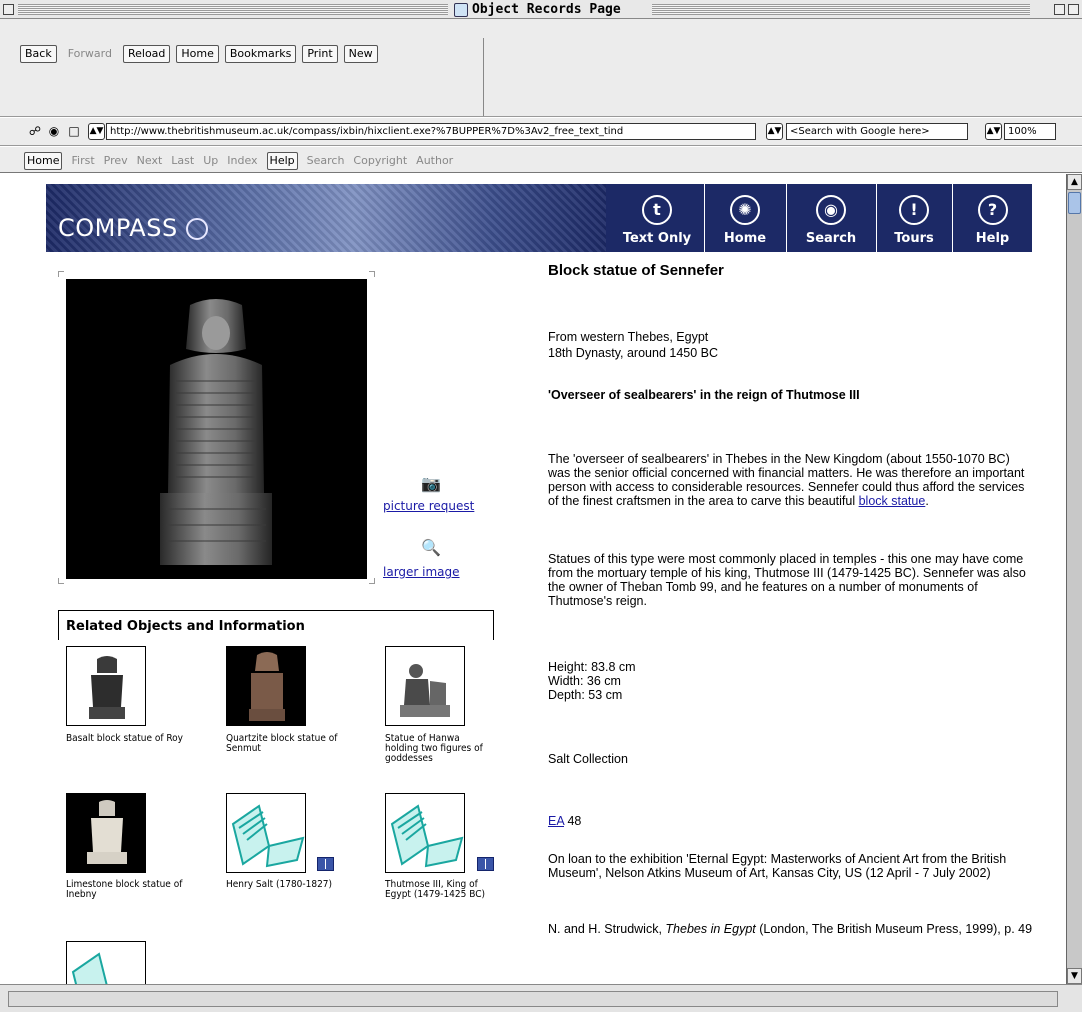 The height and width of the screenshot is (1012, 1082). I want to click on forward-button: Forward, so click(90, 54).